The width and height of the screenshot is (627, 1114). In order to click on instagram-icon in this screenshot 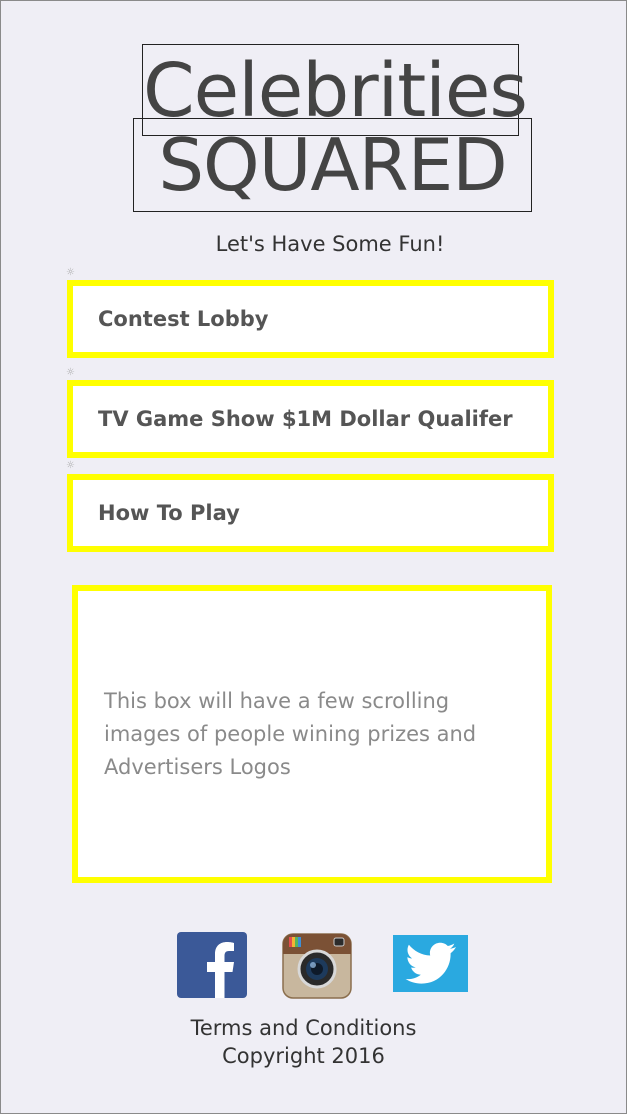, I will do `click(317, 966)`.